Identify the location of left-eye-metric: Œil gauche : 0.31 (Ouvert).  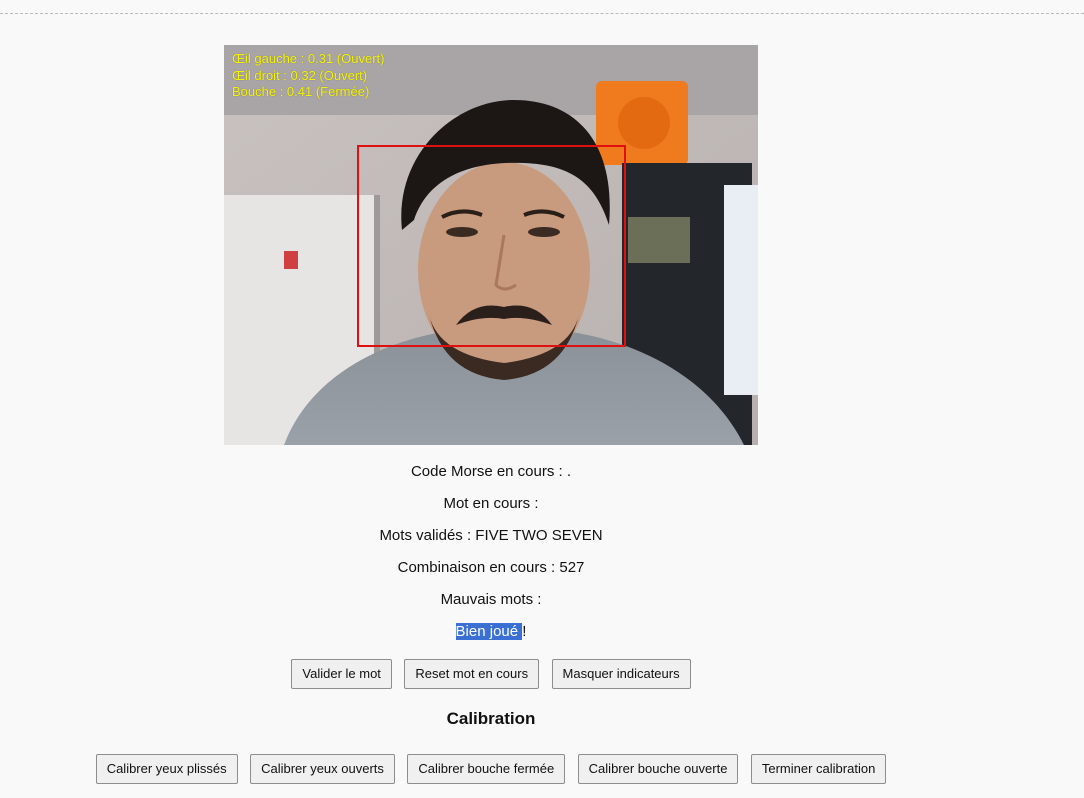
(308, 58).